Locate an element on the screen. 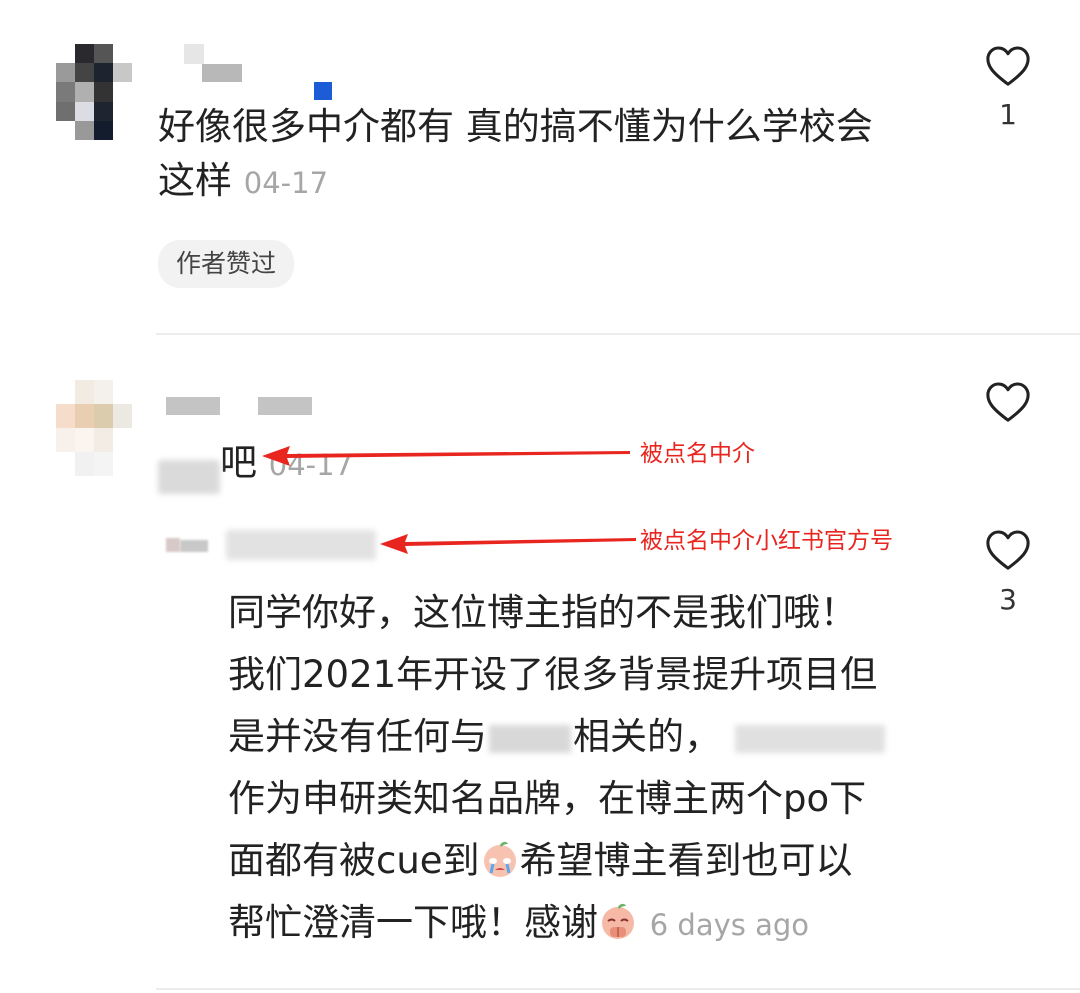 Image resolution: width=1080 pixels, height=993 pixels. pleading-face-emoji is located at coordinates (618, 921).